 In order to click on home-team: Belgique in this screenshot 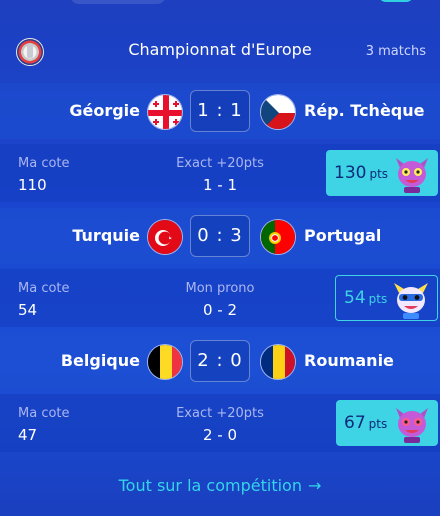, I will do `click(100, 360)`.